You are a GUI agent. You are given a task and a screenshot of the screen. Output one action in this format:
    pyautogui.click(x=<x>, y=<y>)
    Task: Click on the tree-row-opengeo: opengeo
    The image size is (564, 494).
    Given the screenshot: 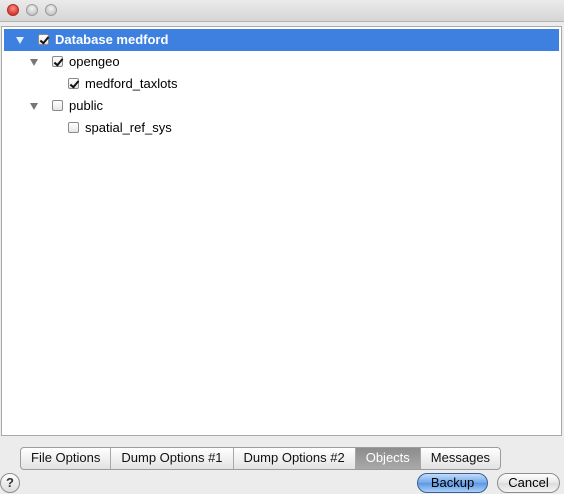 What is the action you would take?
    pyautogui.click(x=281, y=62)
    